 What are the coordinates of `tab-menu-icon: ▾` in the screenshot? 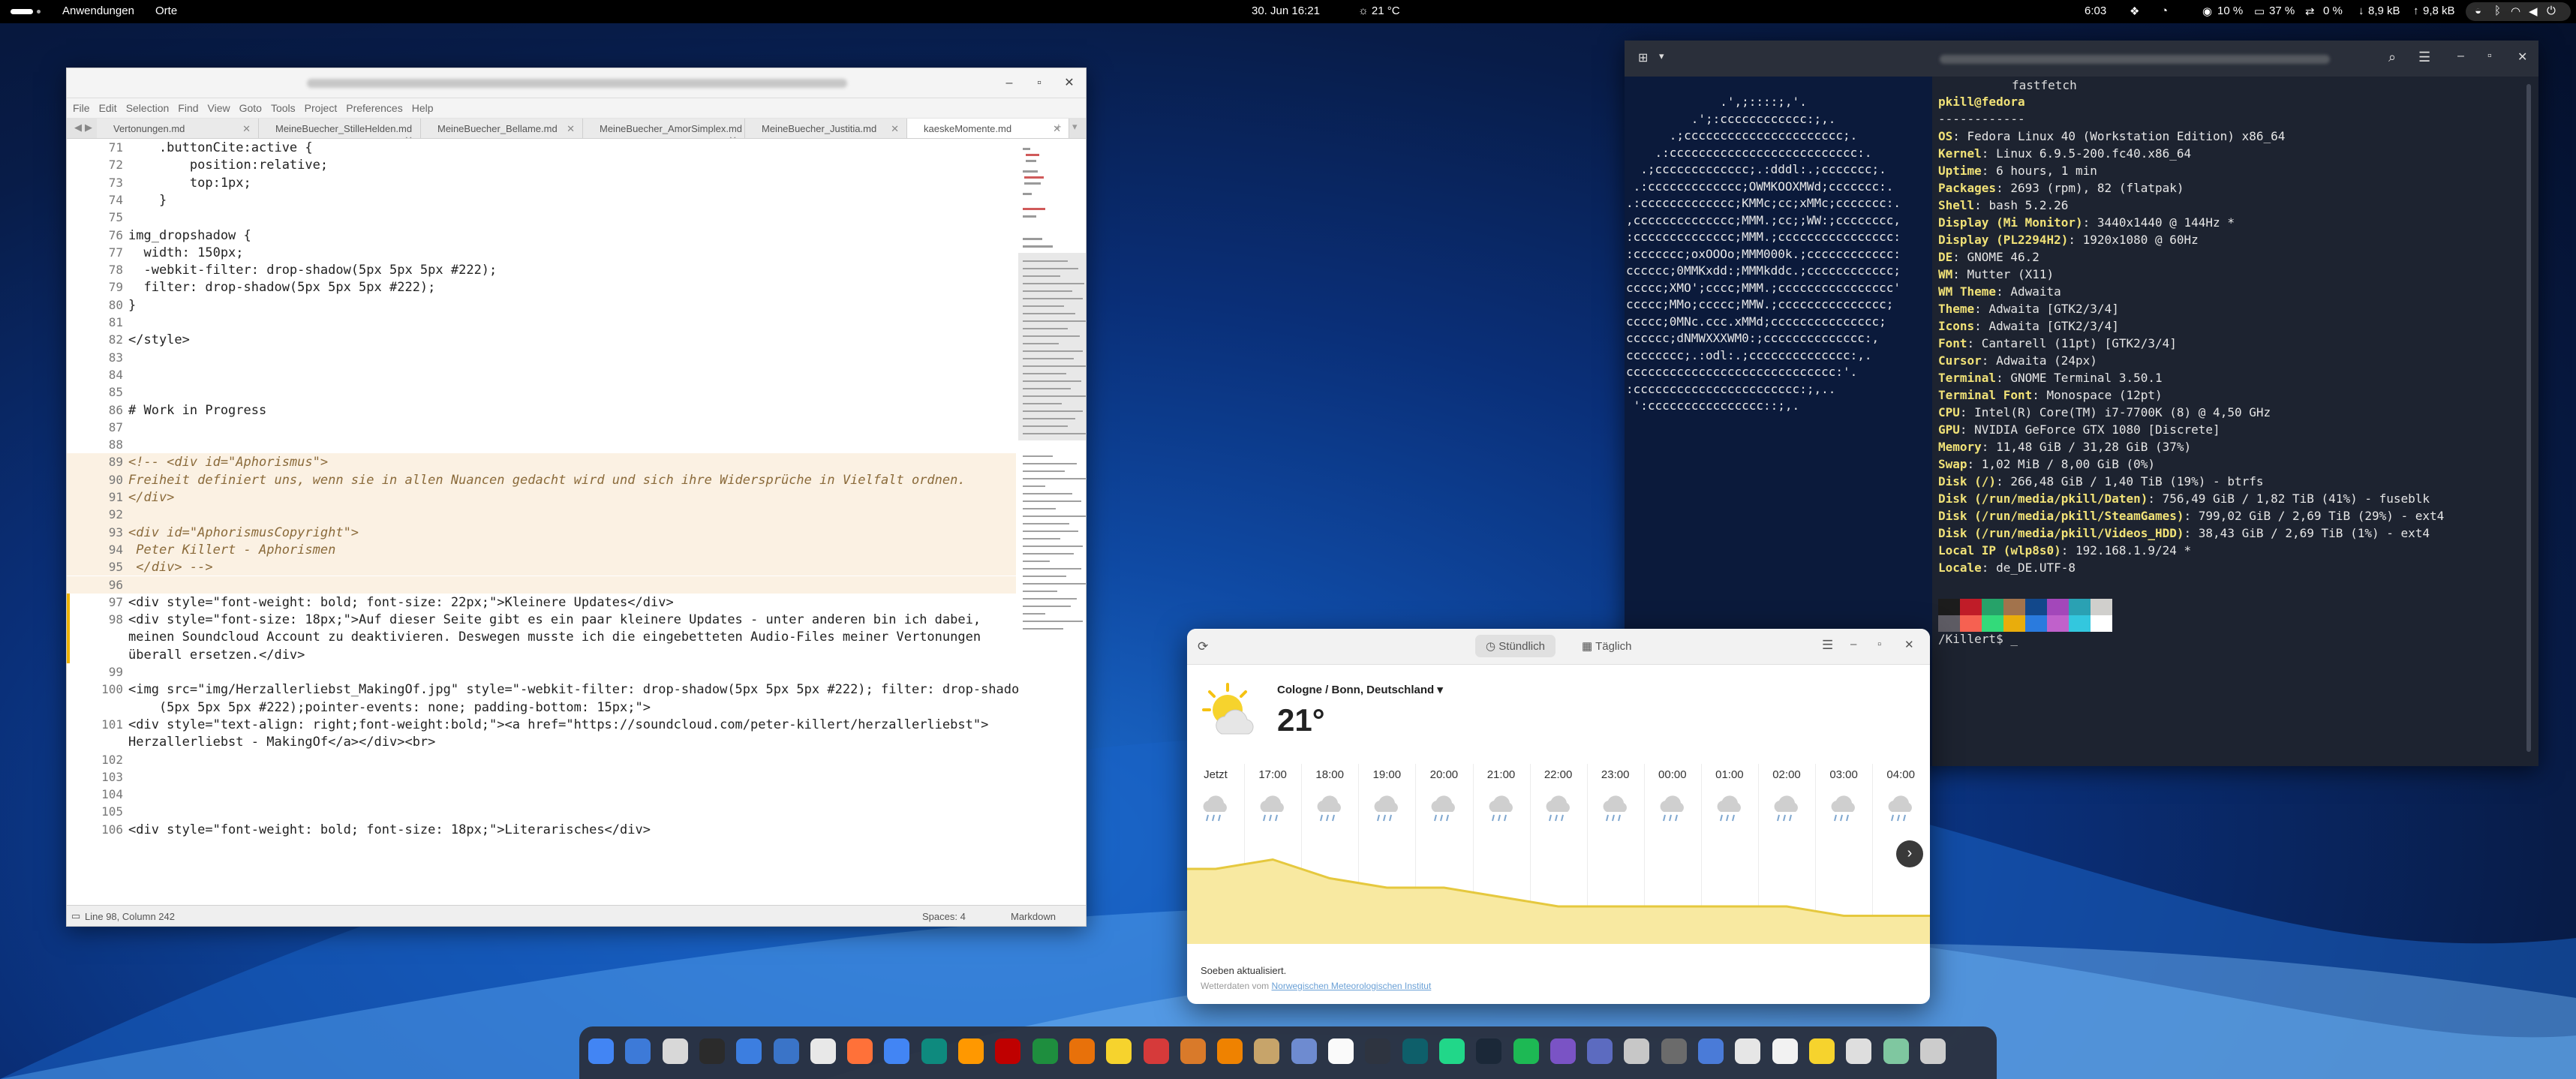 It's located at (1661, 56).